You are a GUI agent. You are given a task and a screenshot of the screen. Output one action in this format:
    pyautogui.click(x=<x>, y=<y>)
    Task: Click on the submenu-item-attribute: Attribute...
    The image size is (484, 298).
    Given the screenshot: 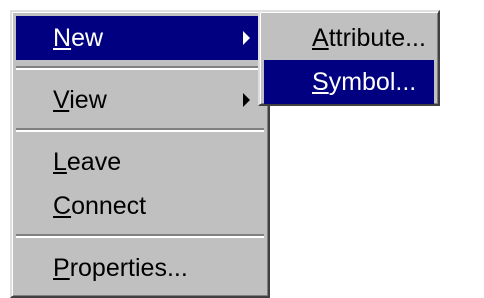 What is the action you would take?
    pyautogui.click(x=349, y=38)
    